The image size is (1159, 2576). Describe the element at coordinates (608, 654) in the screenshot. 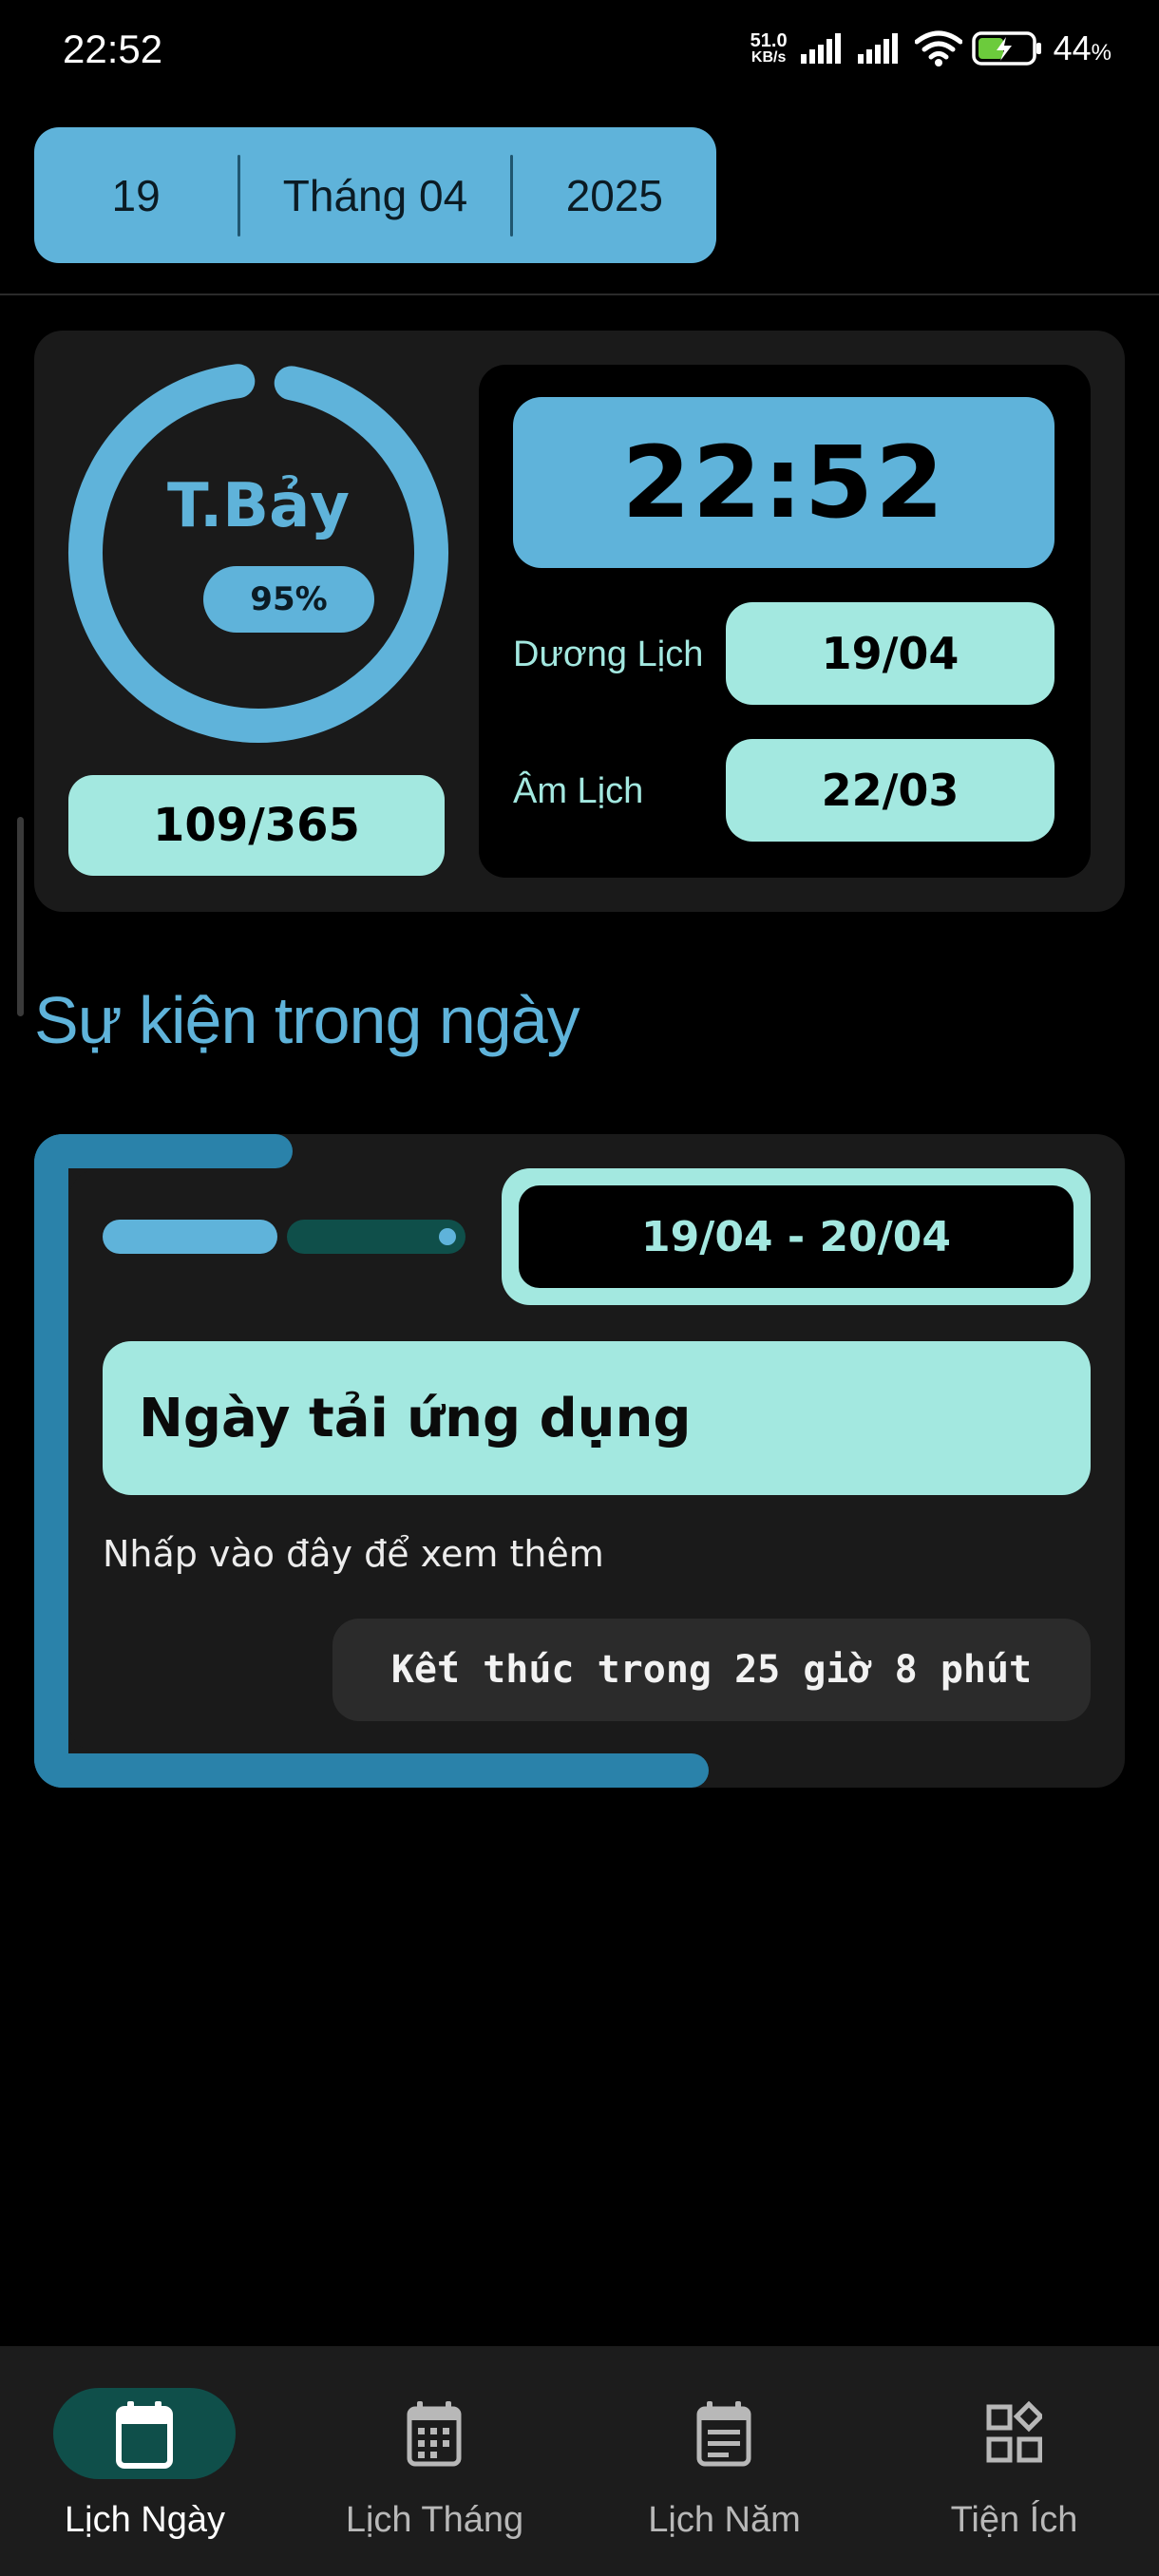

I see `solar-calendar-label: Dương Lịch` at that location.